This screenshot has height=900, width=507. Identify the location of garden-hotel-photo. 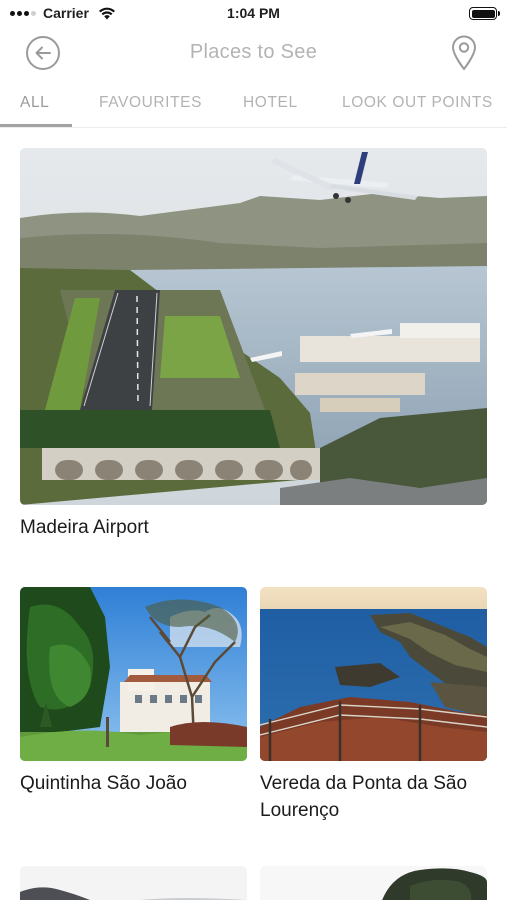
(133, 674).